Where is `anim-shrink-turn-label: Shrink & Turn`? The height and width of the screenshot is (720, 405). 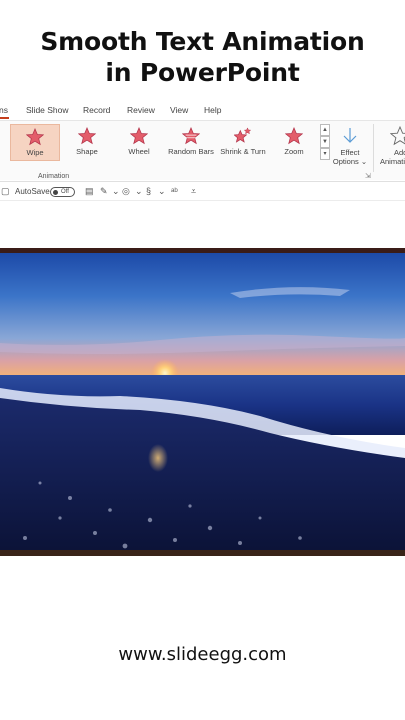 anim-shrink-turn-label: Shrink & Turn is located at coordinates (243, 151).